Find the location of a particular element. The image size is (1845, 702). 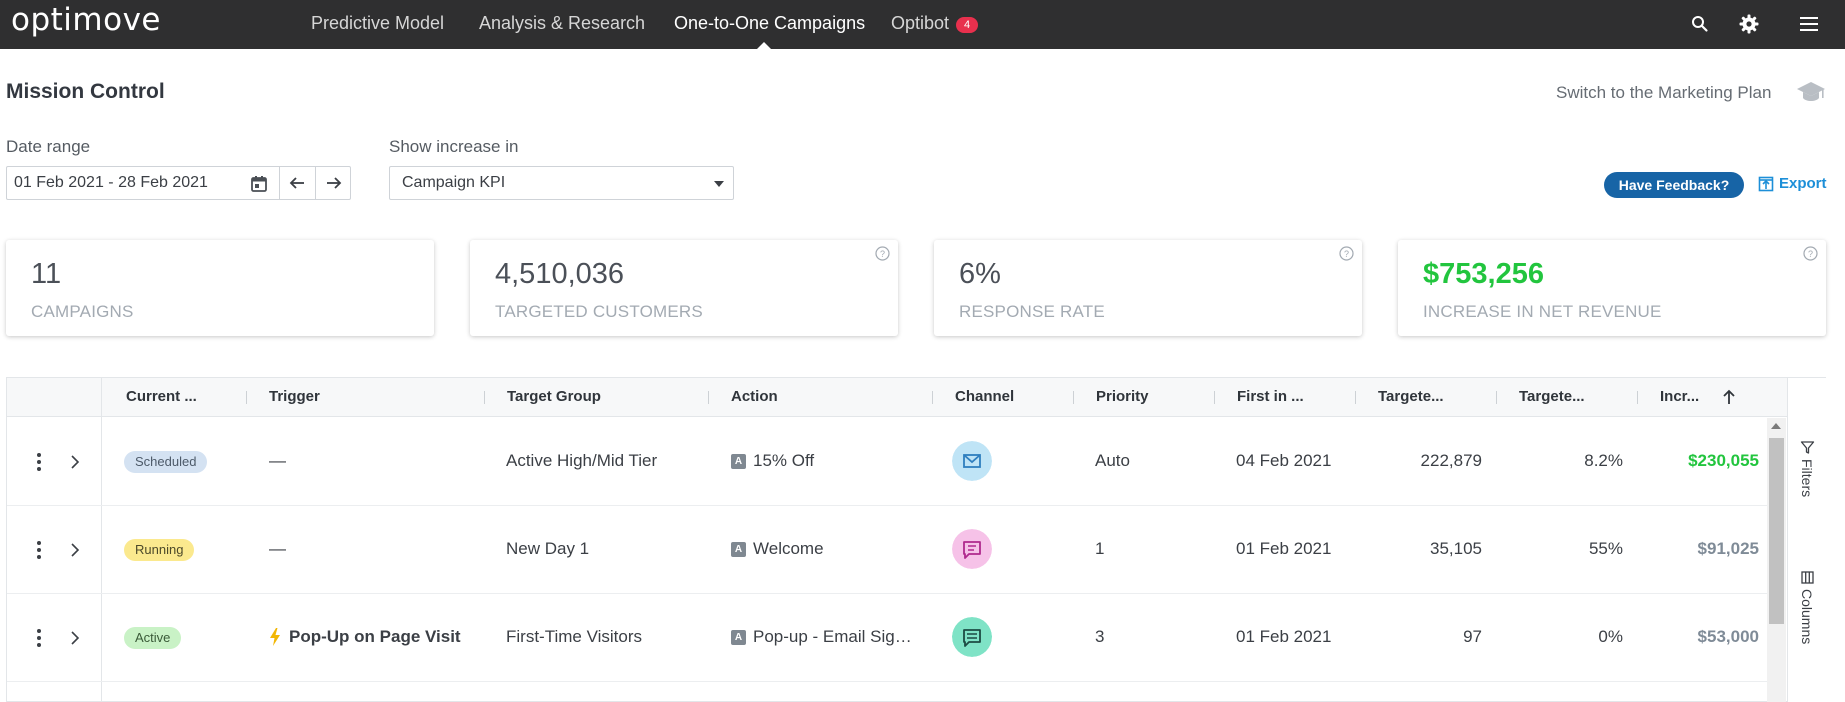

first-in-cell: 01 Feb 2021 is located at coordinates (1284, 636).